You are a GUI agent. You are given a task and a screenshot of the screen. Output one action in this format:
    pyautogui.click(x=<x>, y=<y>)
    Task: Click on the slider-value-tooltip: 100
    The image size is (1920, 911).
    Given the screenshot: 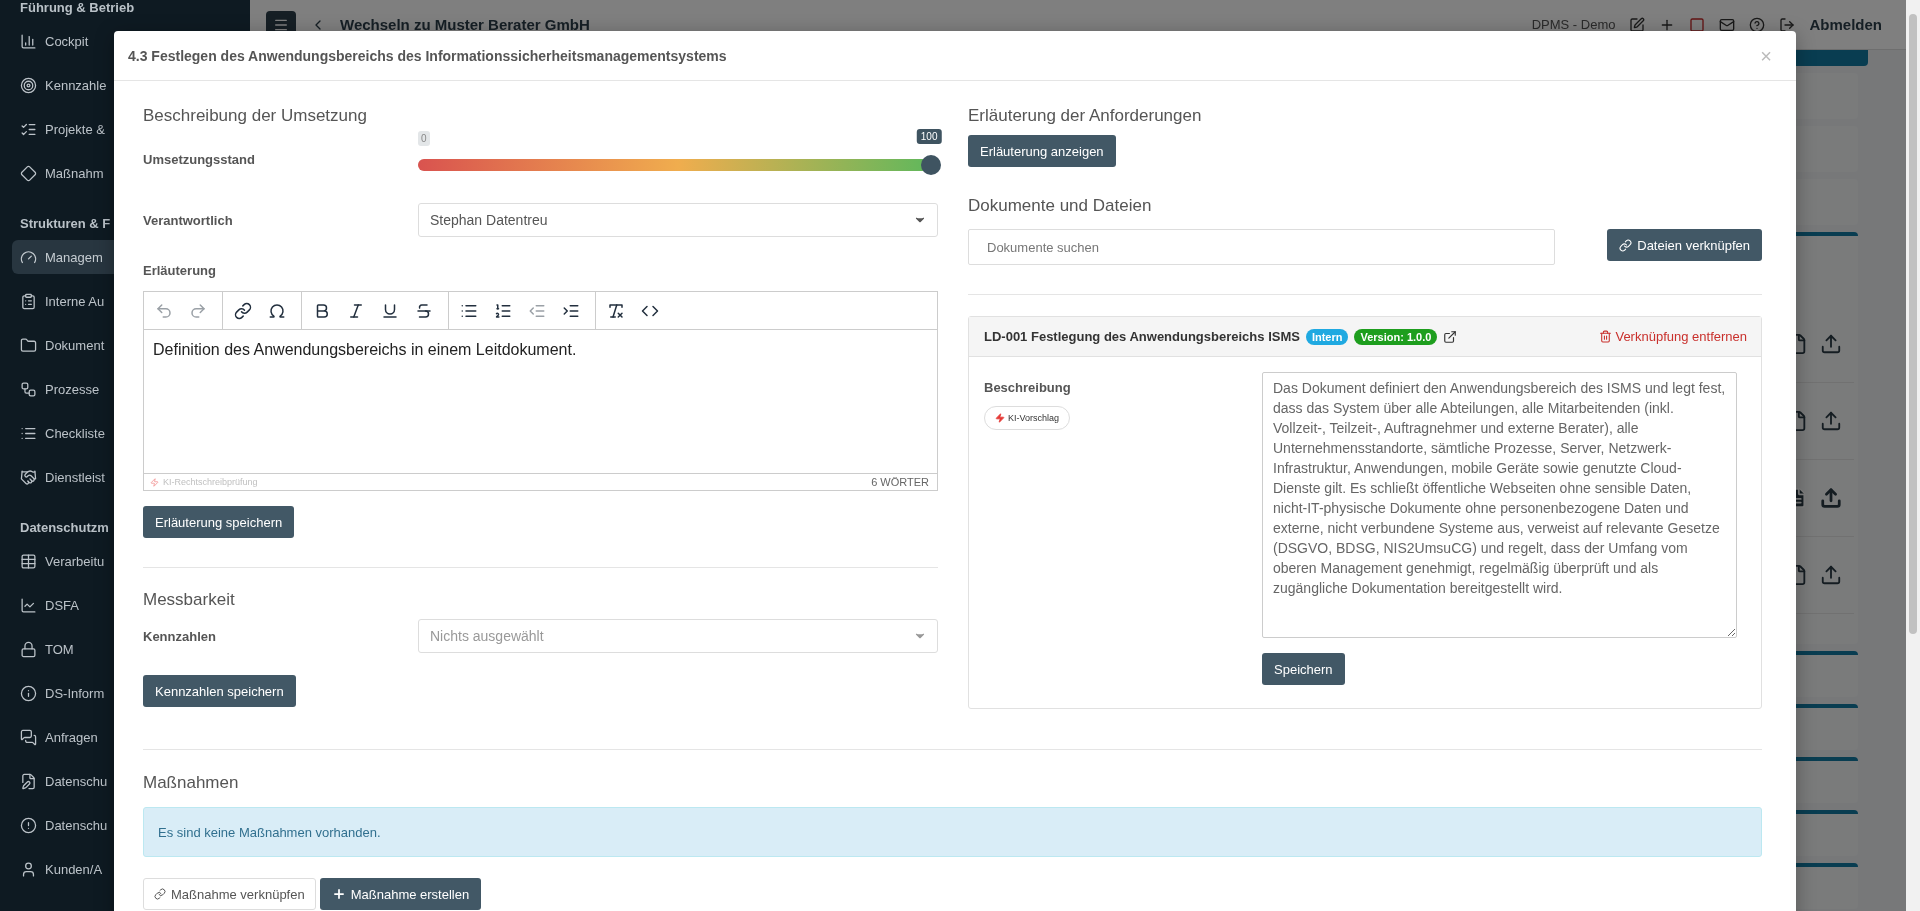 What is the action you would take?
    pyautogui.click(x=929, y=136)
    